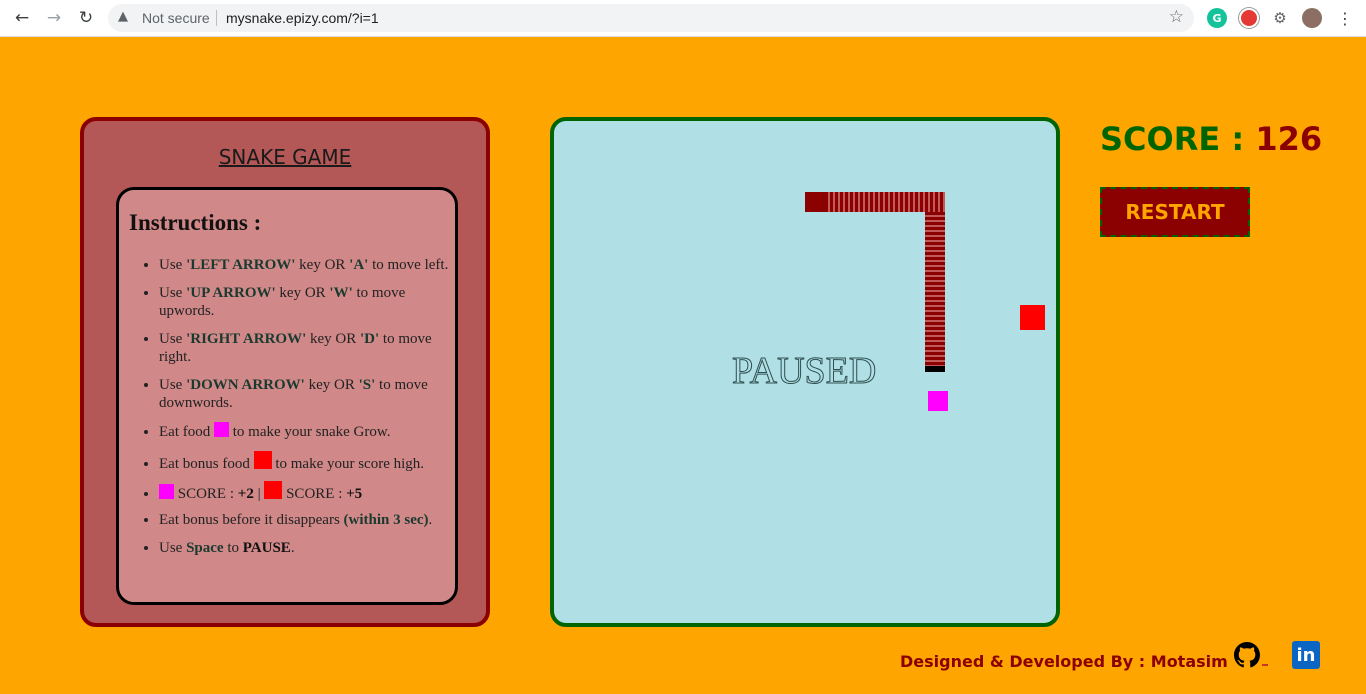  I want to click on restart-button: RESTART, so click(1175, 212).